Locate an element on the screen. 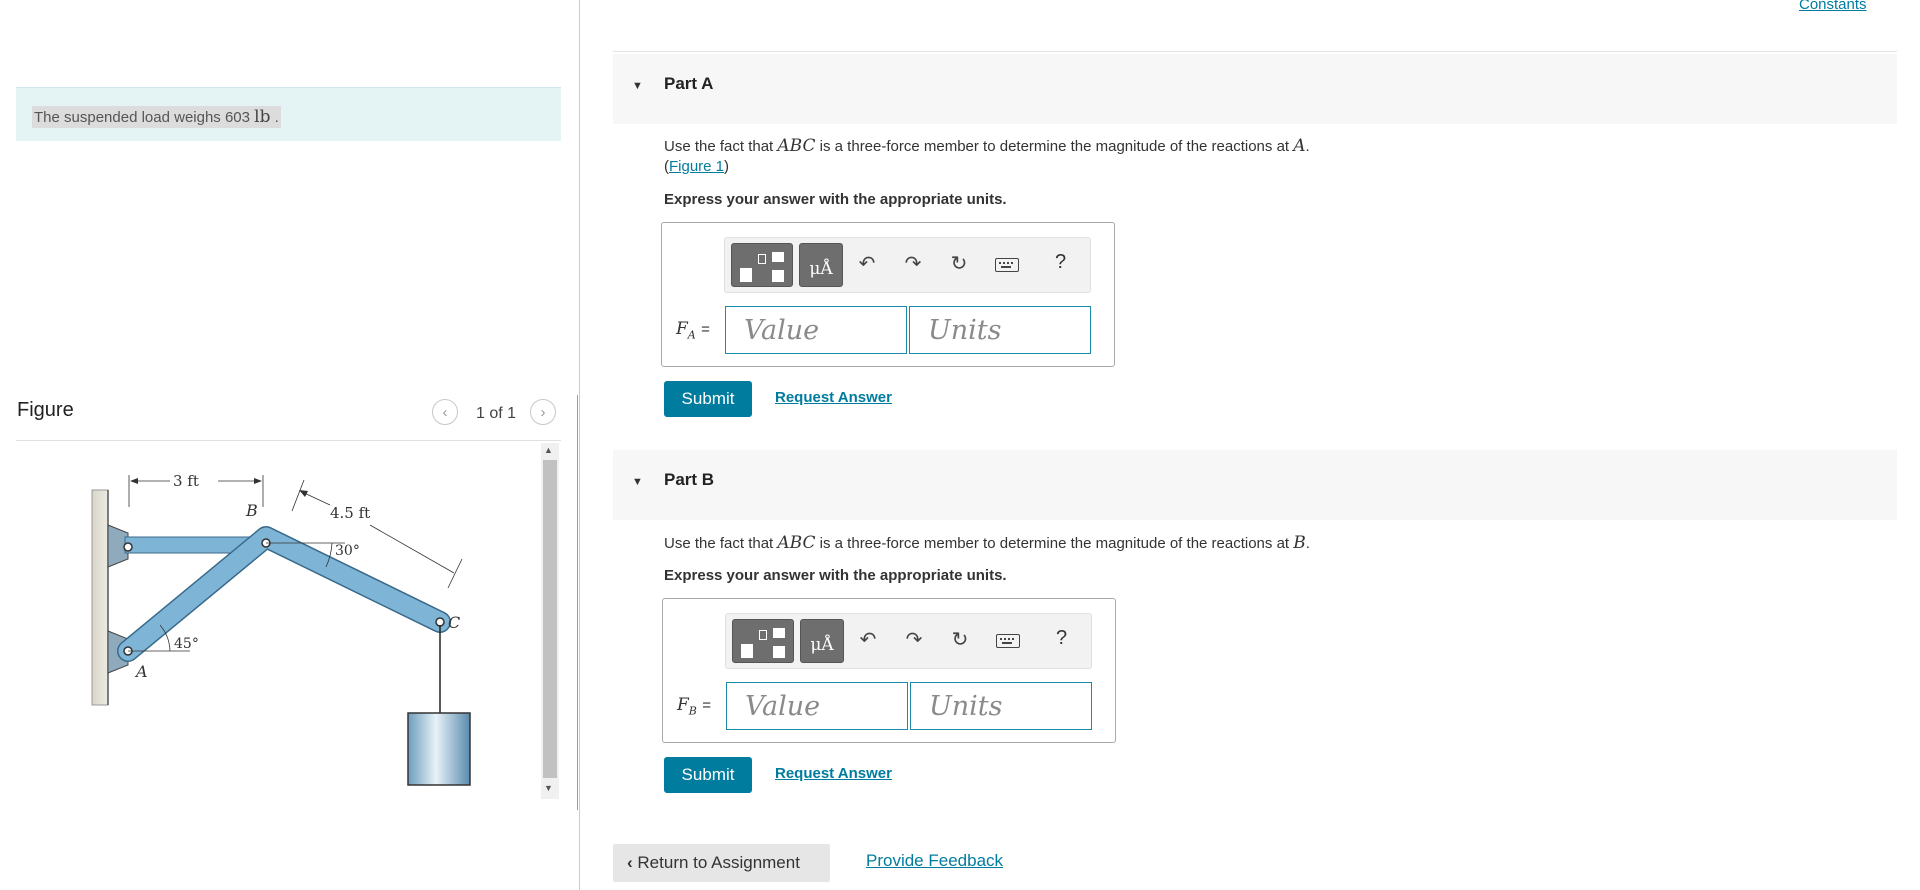 This screenshot has height=890, width=1920. part-a-request-answer-link: Request Answer is located at coordinates (833, 397).